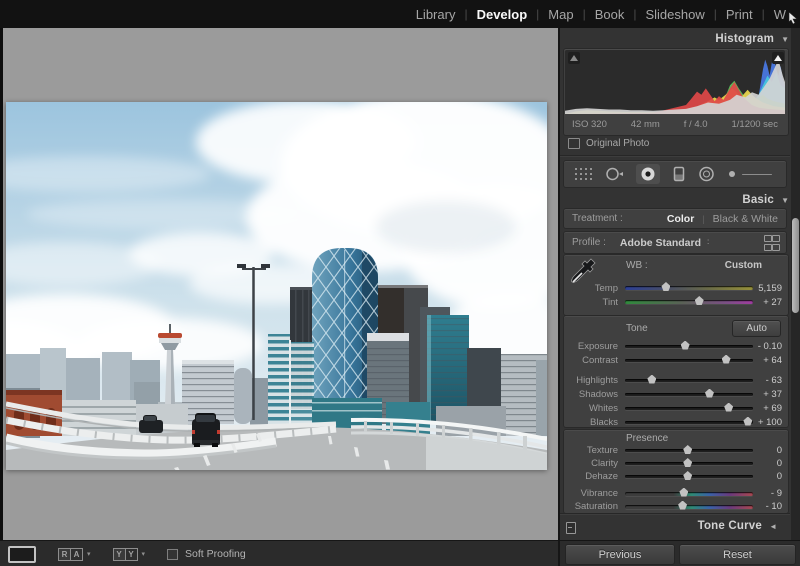 The width and height of the screenshot is (800, 566). I want to click on profile-value-dropdown: Adobe Standard, so click(660, 243).